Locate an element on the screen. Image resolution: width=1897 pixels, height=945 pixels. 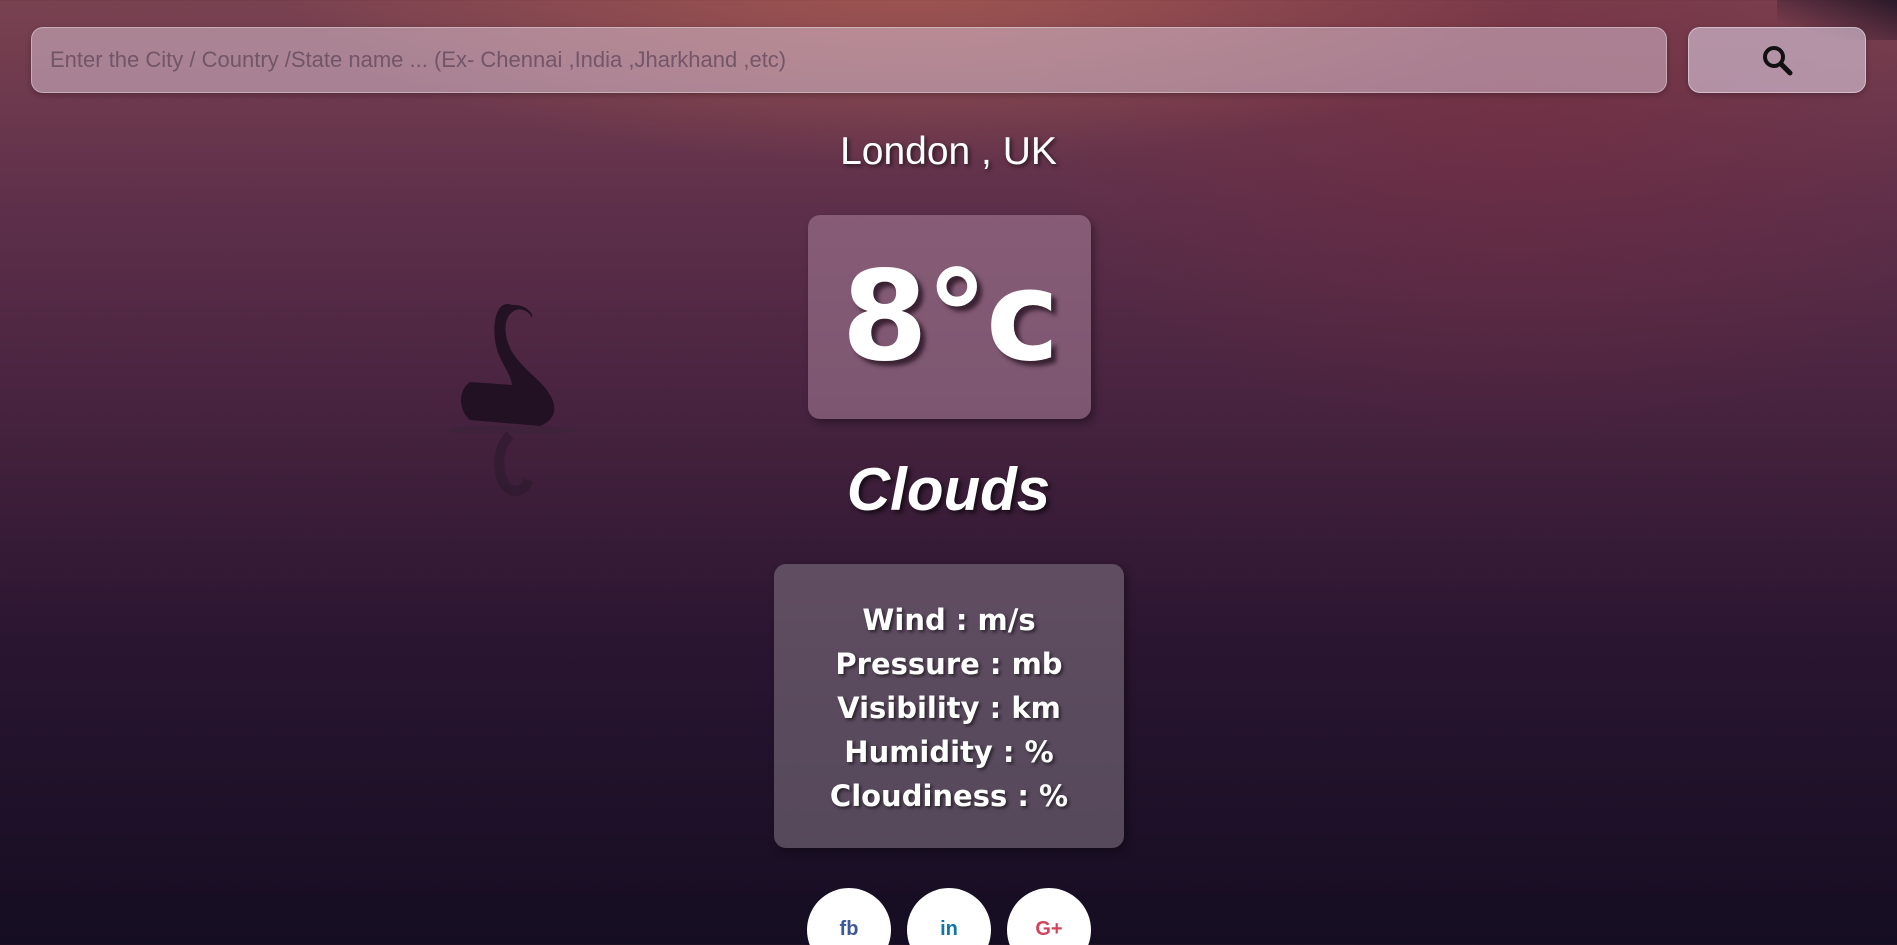
wind-detail: Wind : m/s is located at coordinates (949, 620).